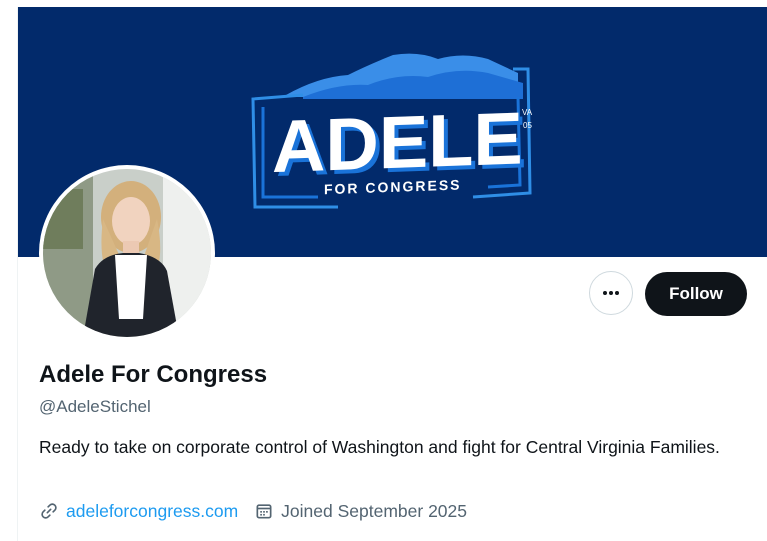 Image resolution: width=767 pixels, height=541 pixels. Describe the element at coordinates (527, 125) in the screenshot. I see `logo-district: 05` at that location.